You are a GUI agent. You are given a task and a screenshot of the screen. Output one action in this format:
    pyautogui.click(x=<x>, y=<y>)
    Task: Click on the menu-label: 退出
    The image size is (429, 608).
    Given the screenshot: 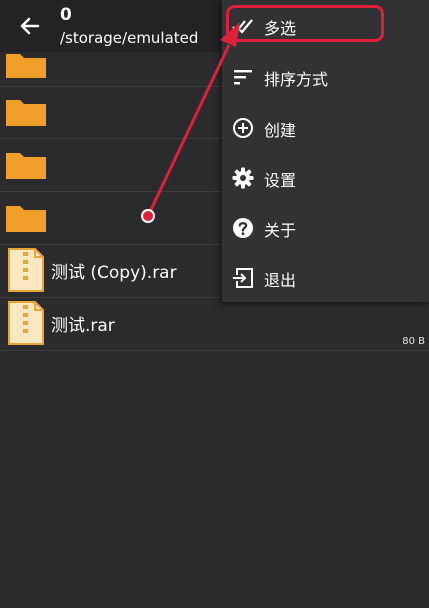 What is the action you would take?
    pyautogui.click(x=280, y=280)
    